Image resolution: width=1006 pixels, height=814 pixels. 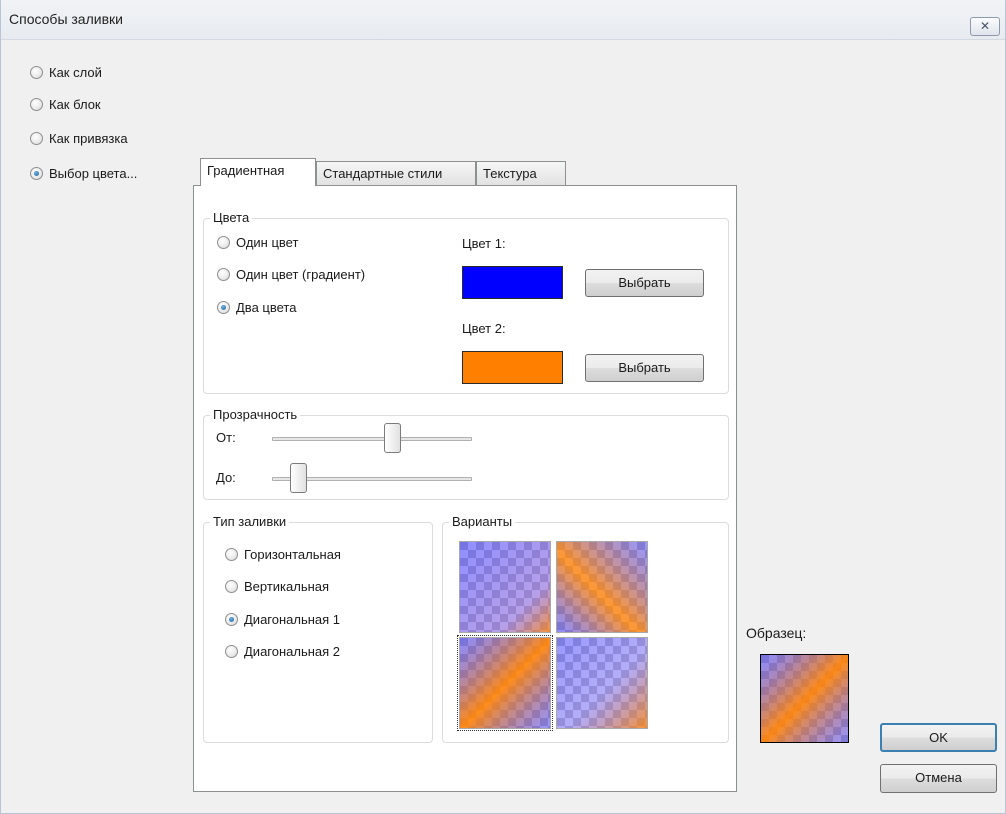 I want to click on tab-label: Текстура, so click(x=510, y=173).